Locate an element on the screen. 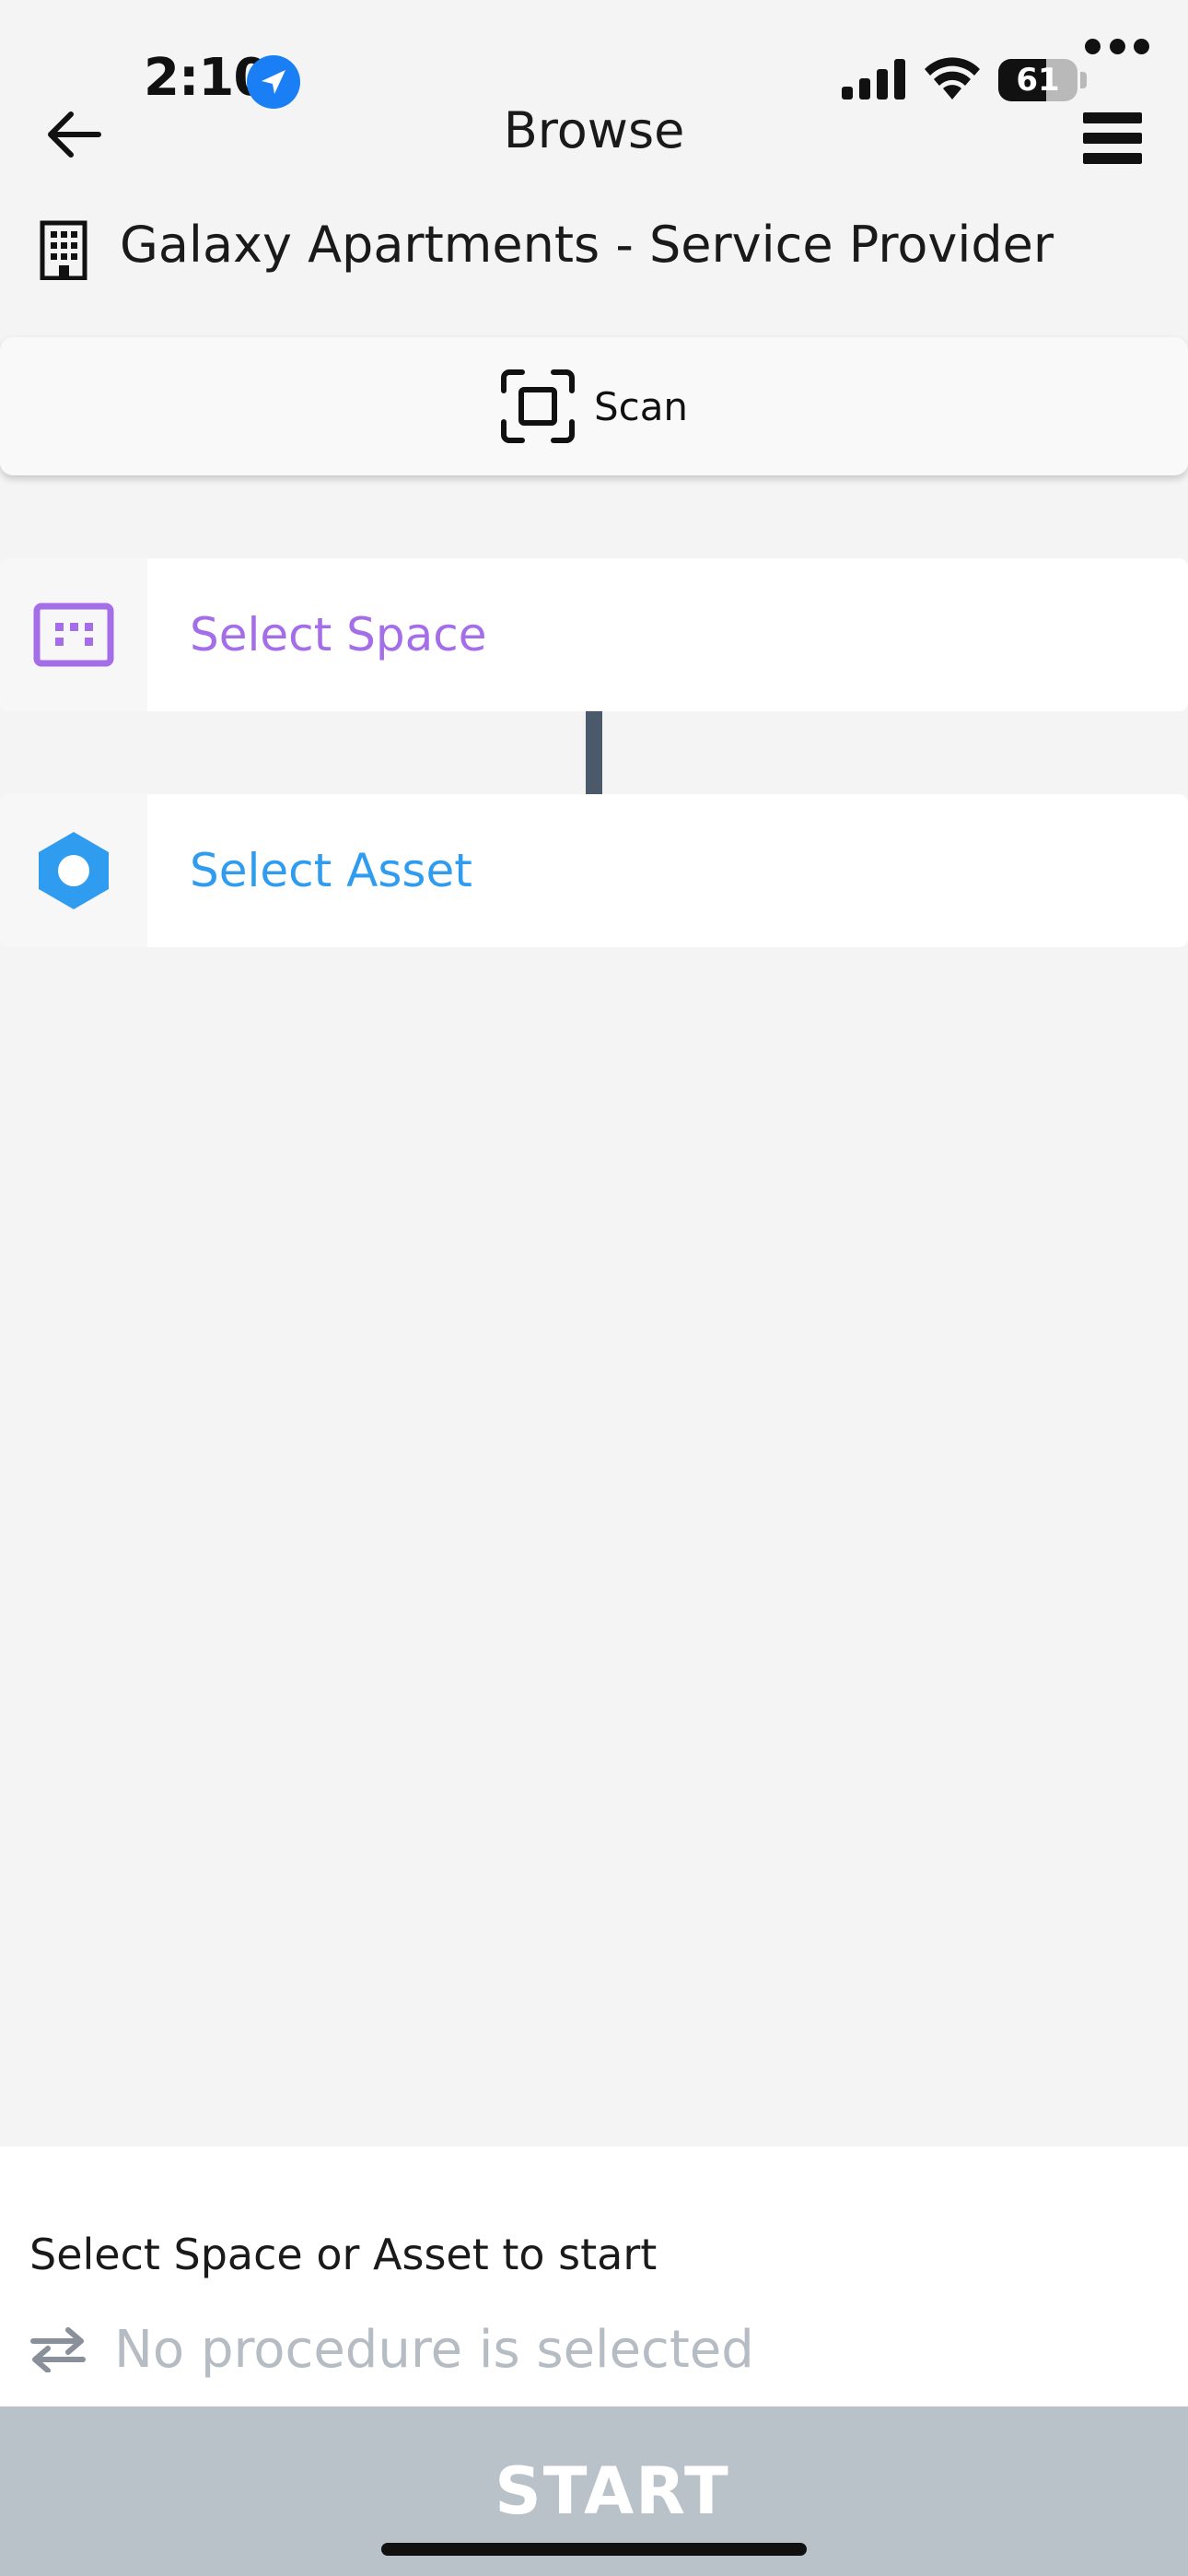 The width and height of the screenshot is (1188, 2576). scan-button: Scan is located at coordinates (594, 406).